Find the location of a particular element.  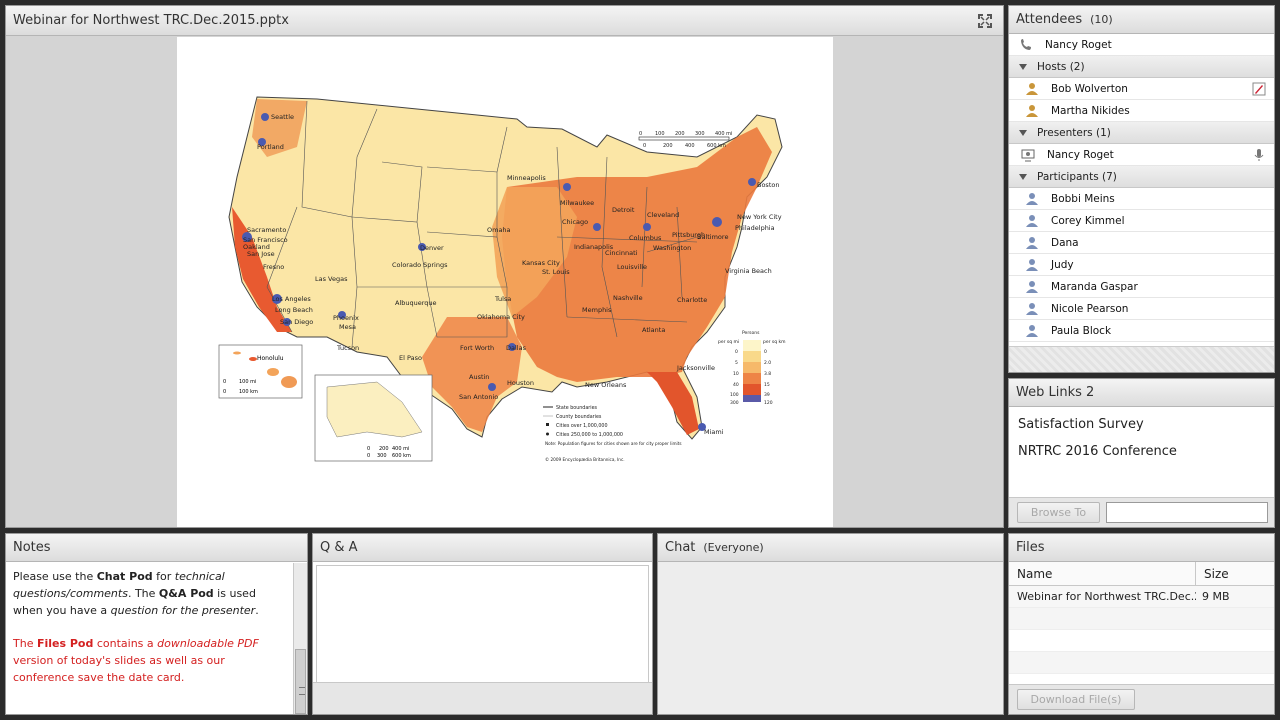

city-label: Kansas City is located at coordinates (541, 263).